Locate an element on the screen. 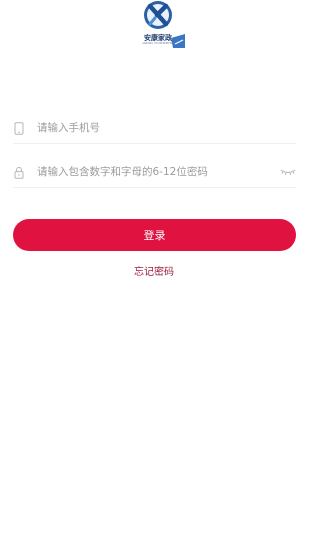 The image size is (320, 548). app-logo: 安康家政 ANKANG HOUSEKEEPING is located at coordinates (161, 25).